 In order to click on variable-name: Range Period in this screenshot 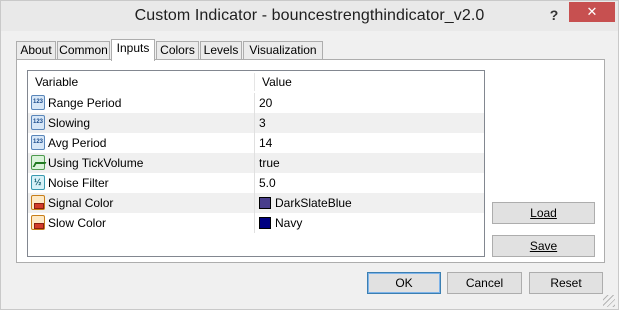, I will do `click(85, 103)`.